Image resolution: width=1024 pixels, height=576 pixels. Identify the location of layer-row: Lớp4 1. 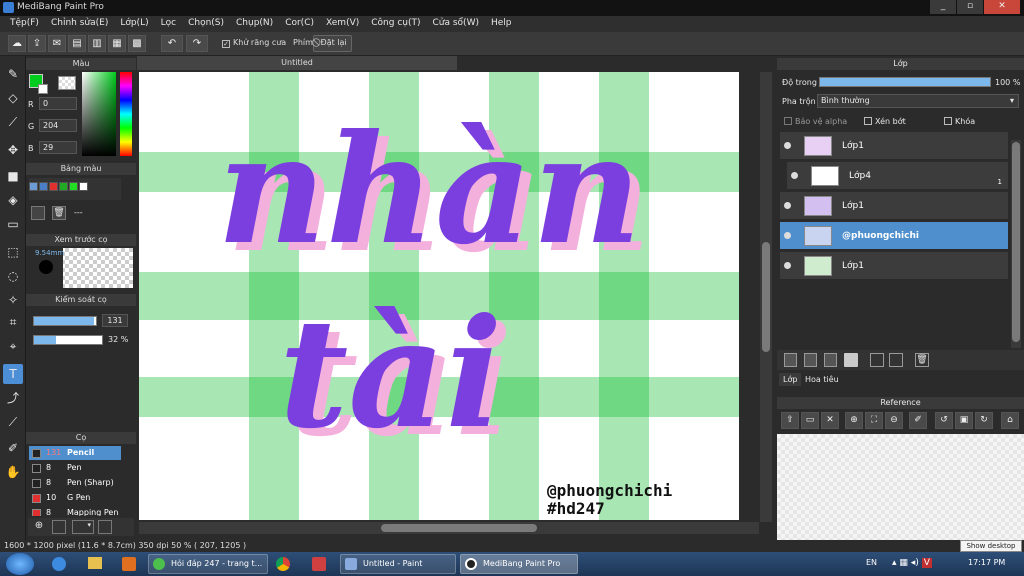
(897, 176).